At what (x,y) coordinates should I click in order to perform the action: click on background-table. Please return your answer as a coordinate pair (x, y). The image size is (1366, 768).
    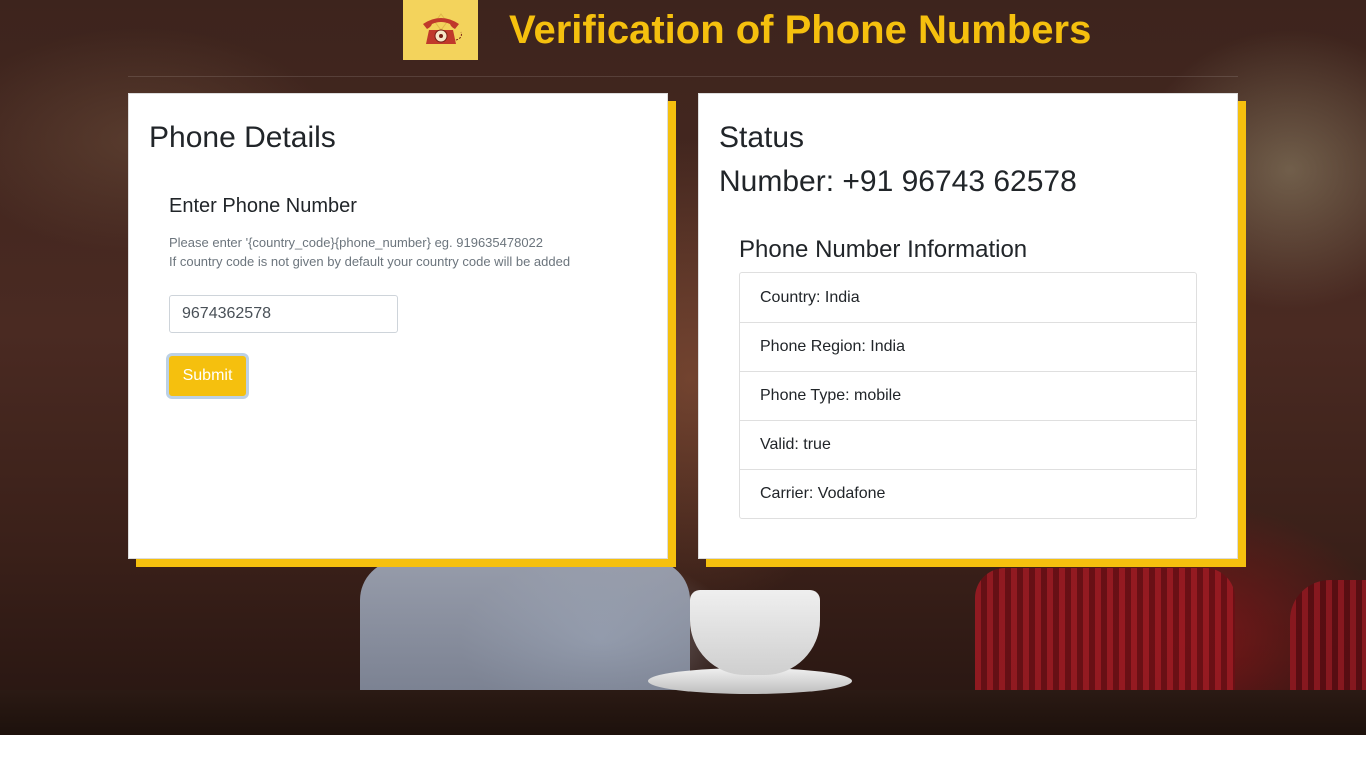
    Looking at the image, I should click on (683, 712).